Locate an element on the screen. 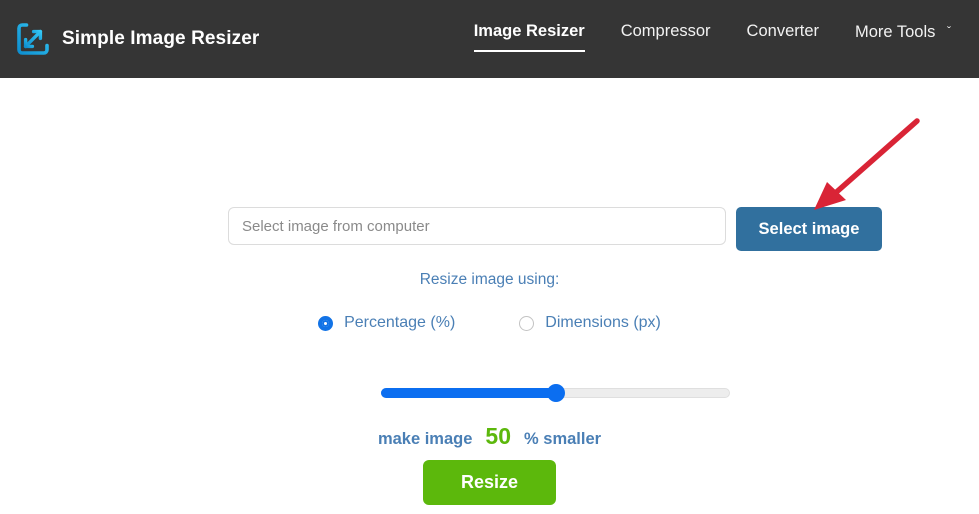 This screenshot has height=514, width=979. radio-dimensions-indicator is located at coordinates (527, 323).